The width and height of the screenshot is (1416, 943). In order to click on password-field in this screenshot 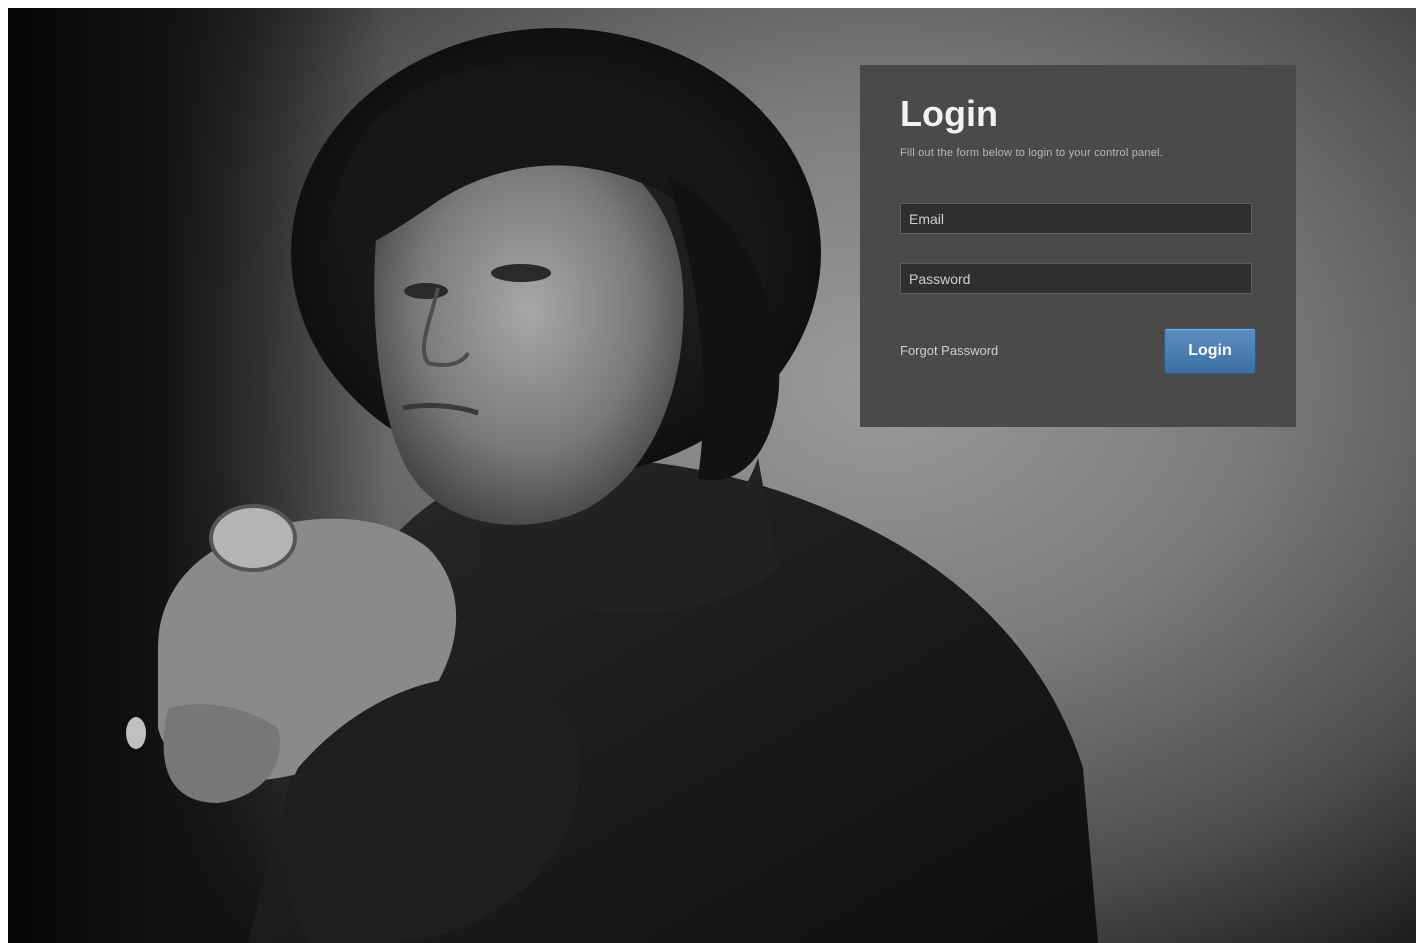, I will do `click(1076, 278)`.